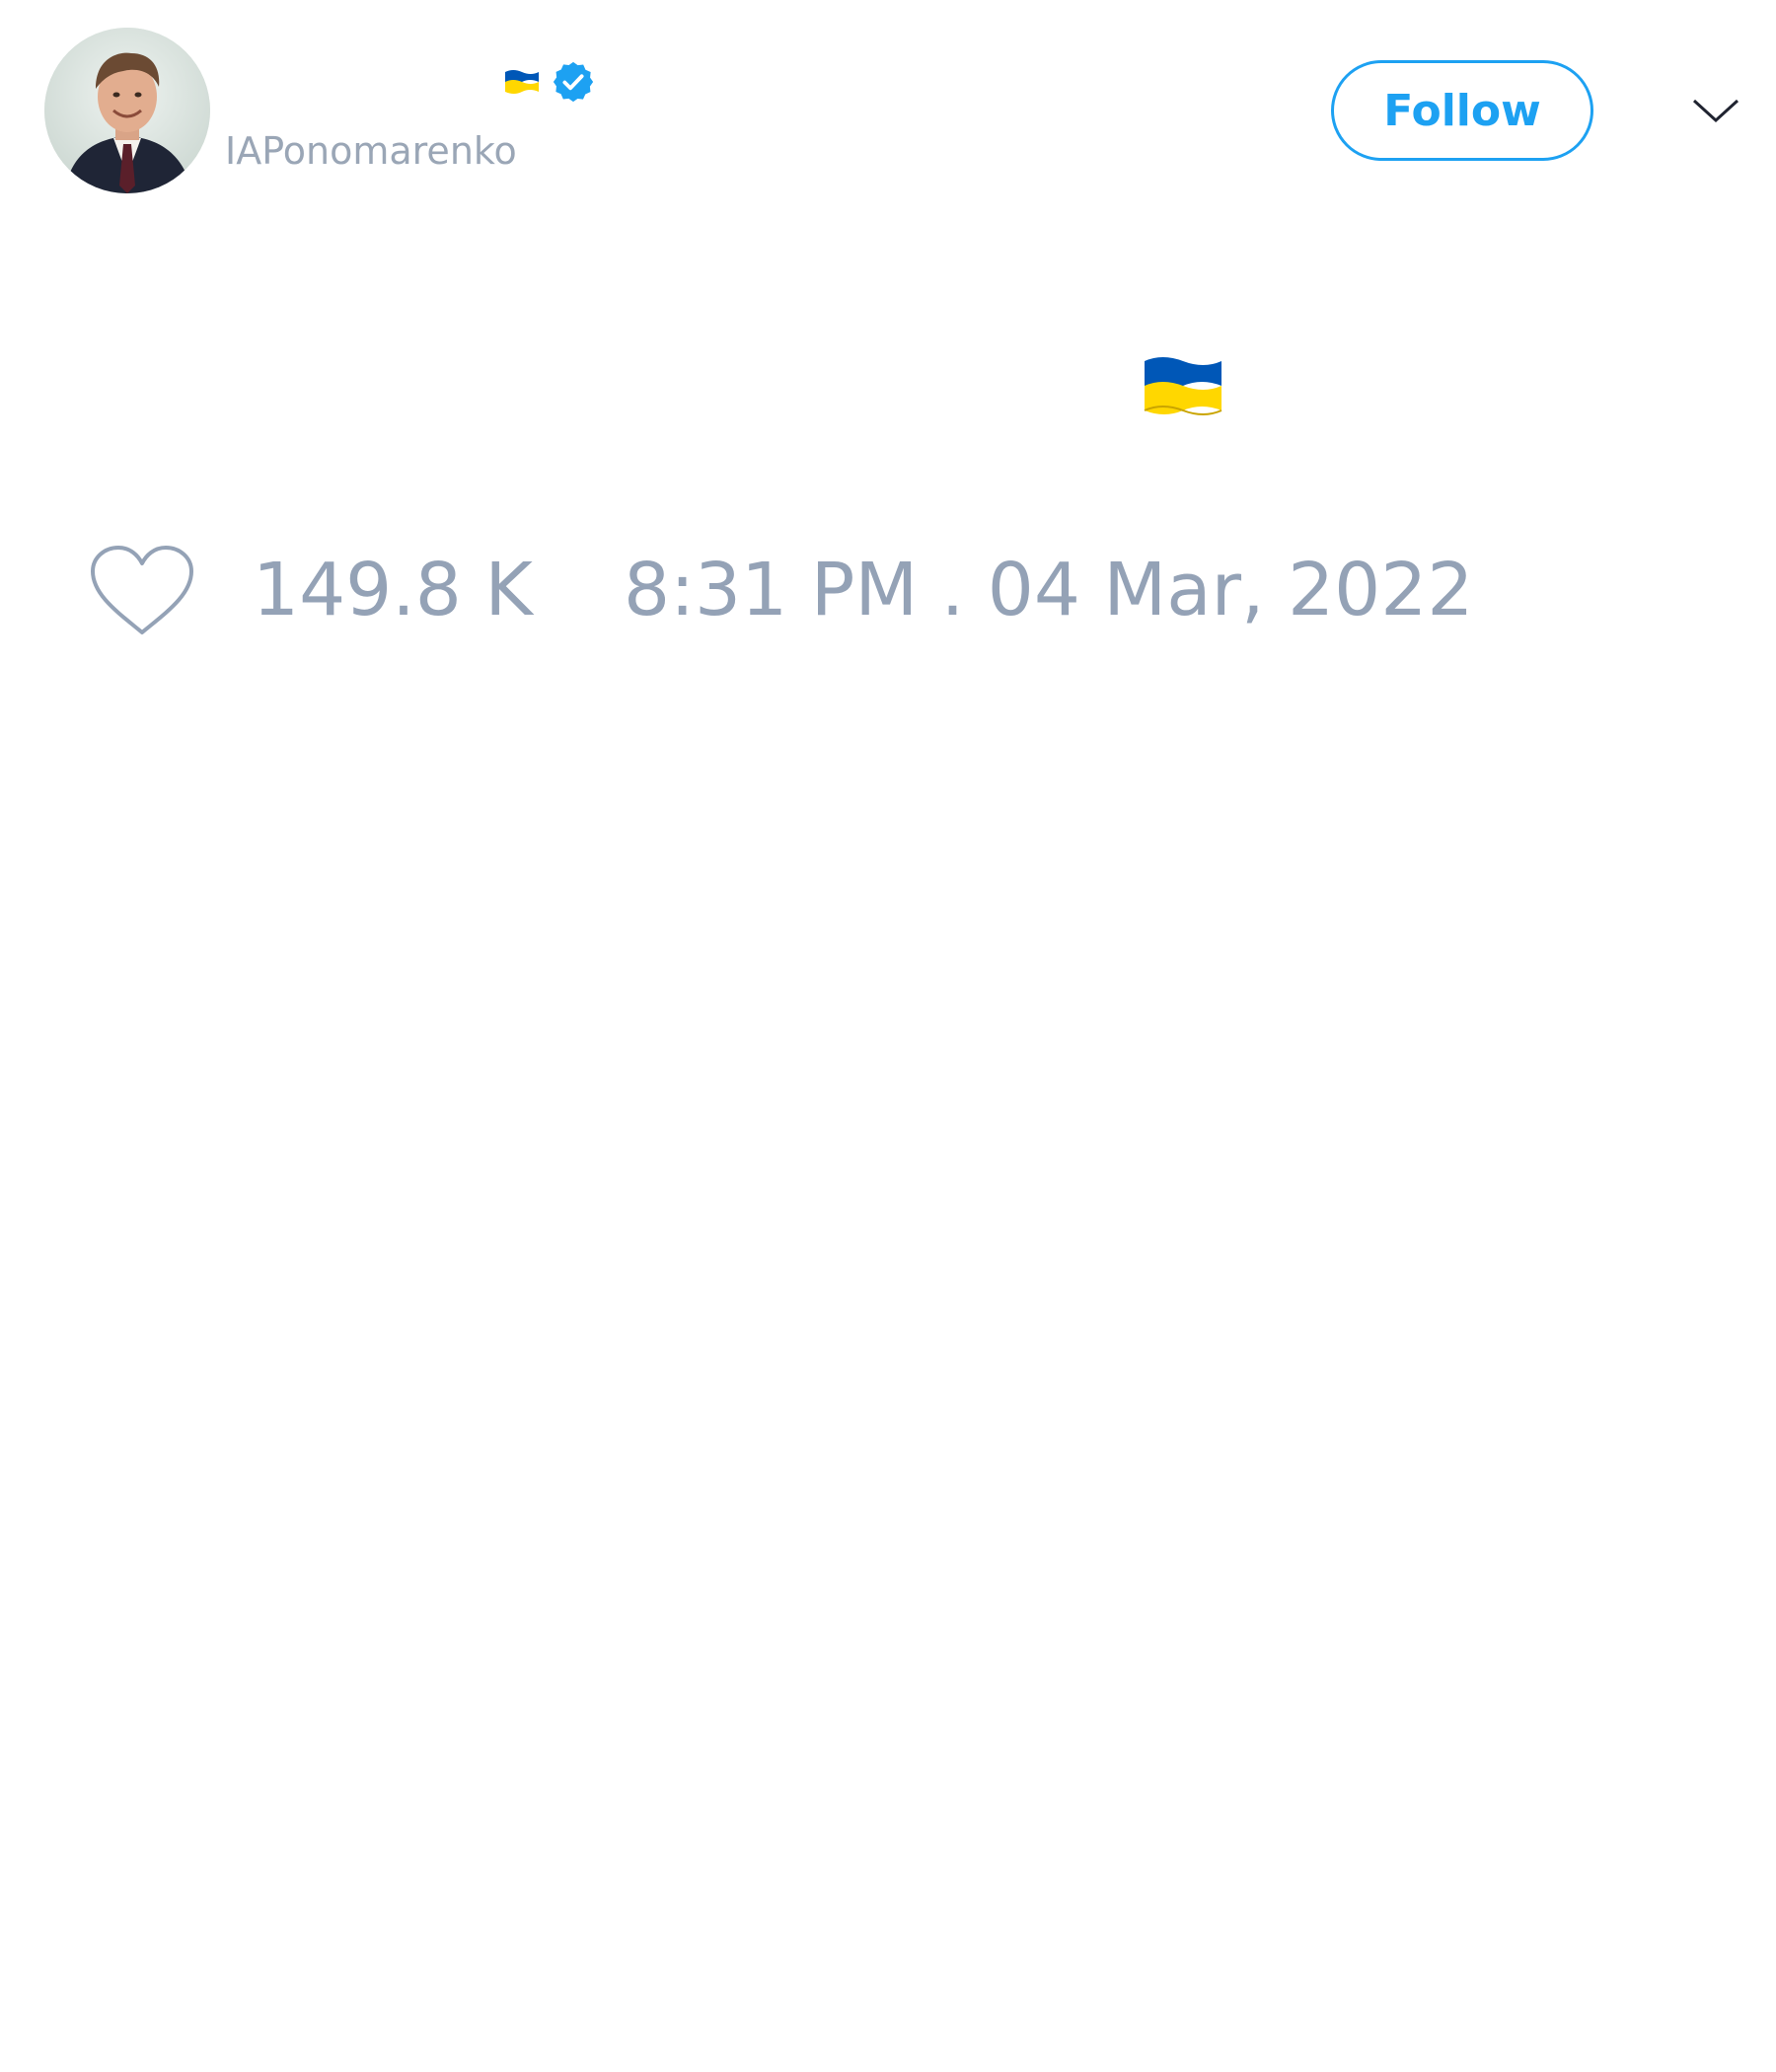 The width and height of the screenshot is (1776, 2072). What do you see at coordinates (573, 82) in the screenshot?
I see `verified-badge-icon` at bounding box center [573, 82].